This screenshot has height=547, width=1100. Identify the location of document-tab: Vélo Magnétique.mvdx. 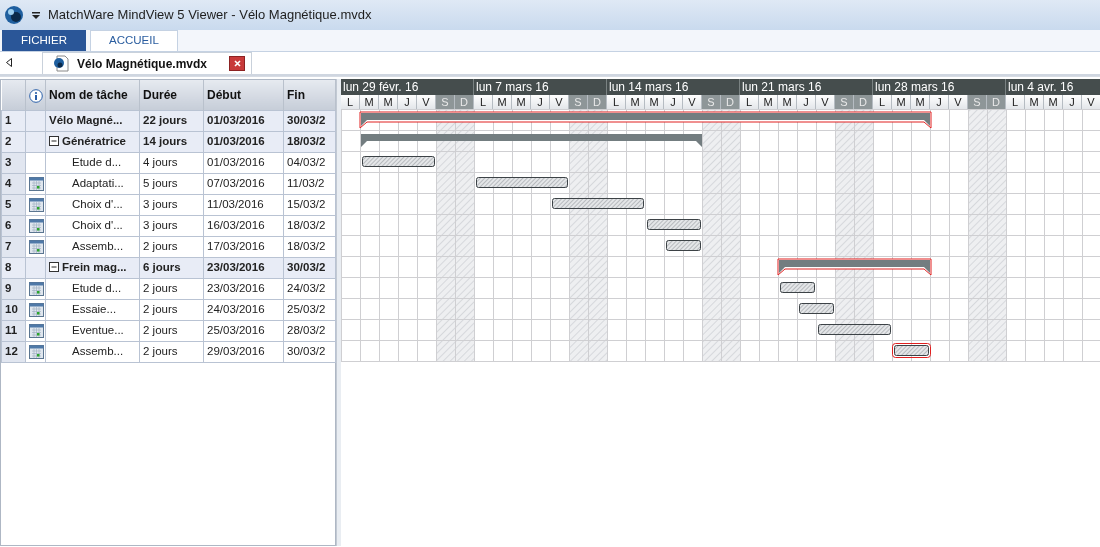
(147, 63).